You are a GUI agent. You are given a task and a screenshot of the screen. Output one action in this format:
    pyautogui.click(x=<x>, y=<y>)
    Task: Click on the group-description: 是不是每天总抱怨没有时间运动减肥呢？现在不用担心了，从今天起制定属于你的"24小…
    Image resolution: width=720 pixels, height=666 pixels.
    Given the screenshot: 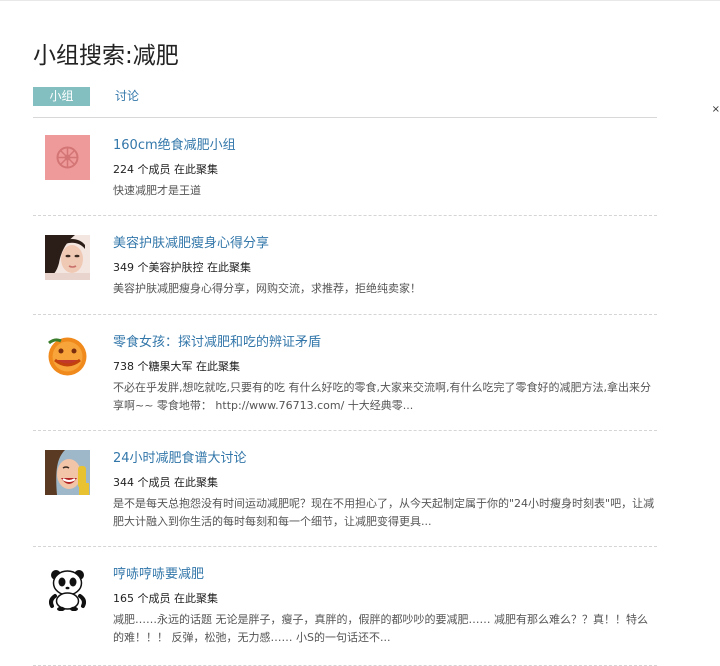 What is the action you would take?
    pyautogui.click(x=384, y=512)
    